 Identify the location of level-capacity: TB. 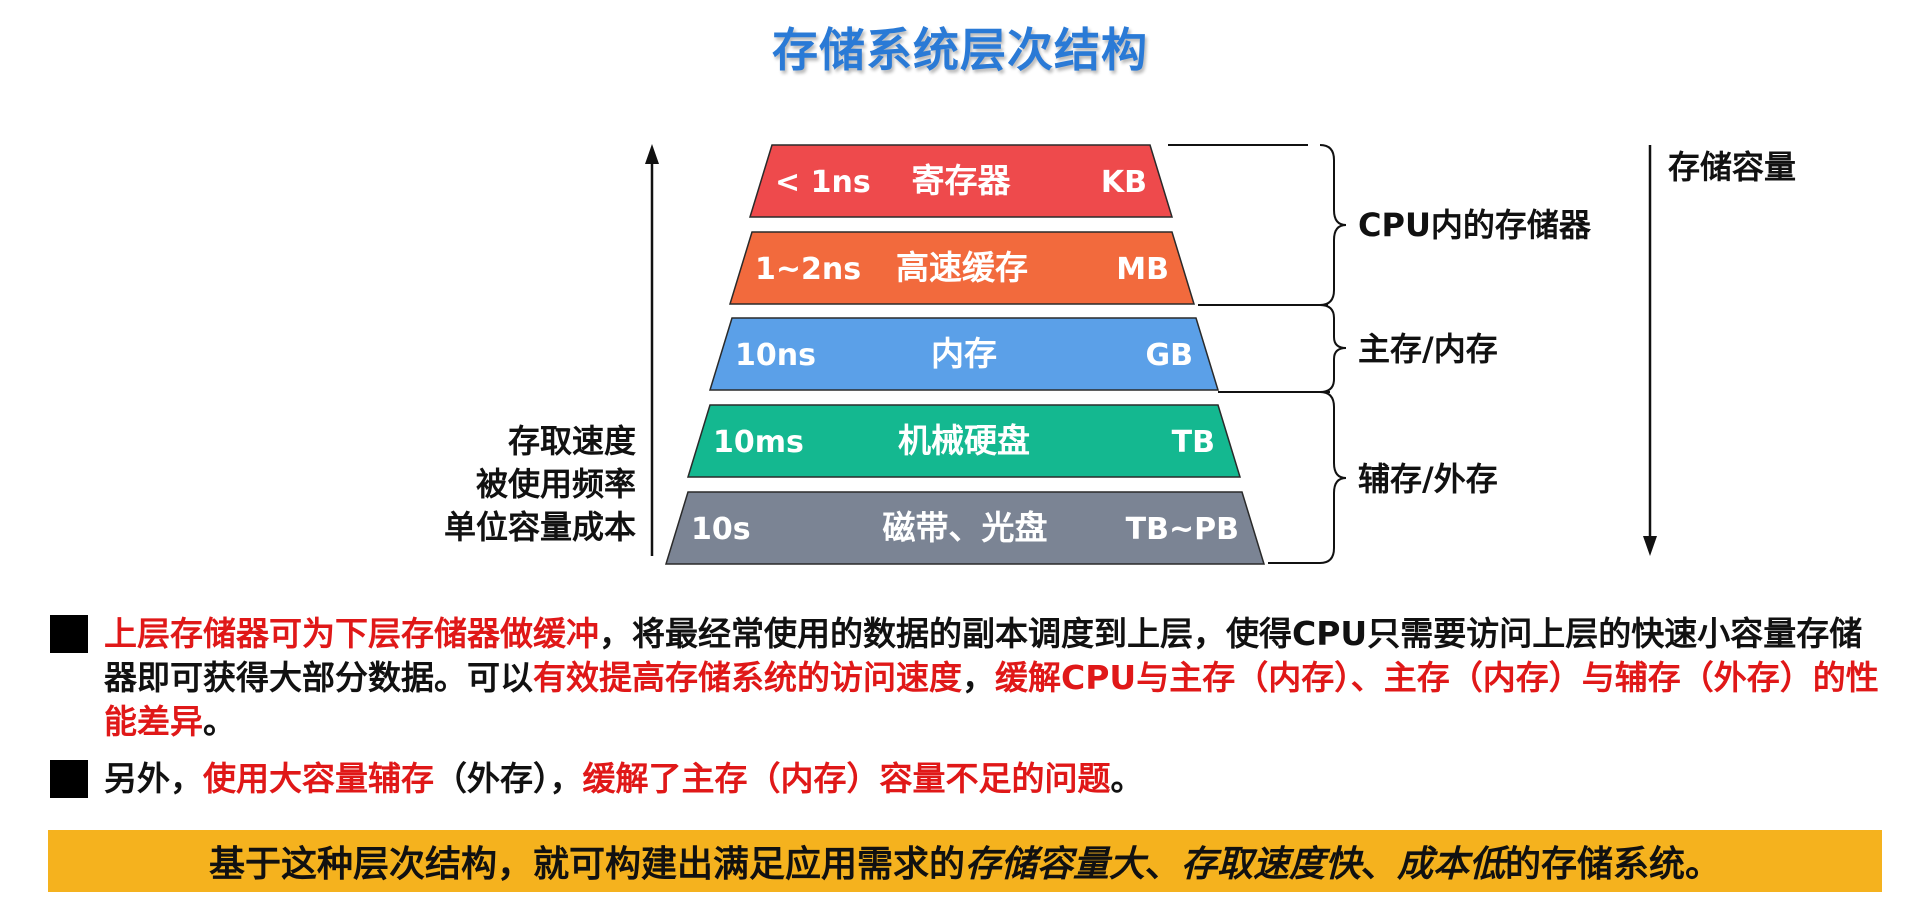
(1193, 442).